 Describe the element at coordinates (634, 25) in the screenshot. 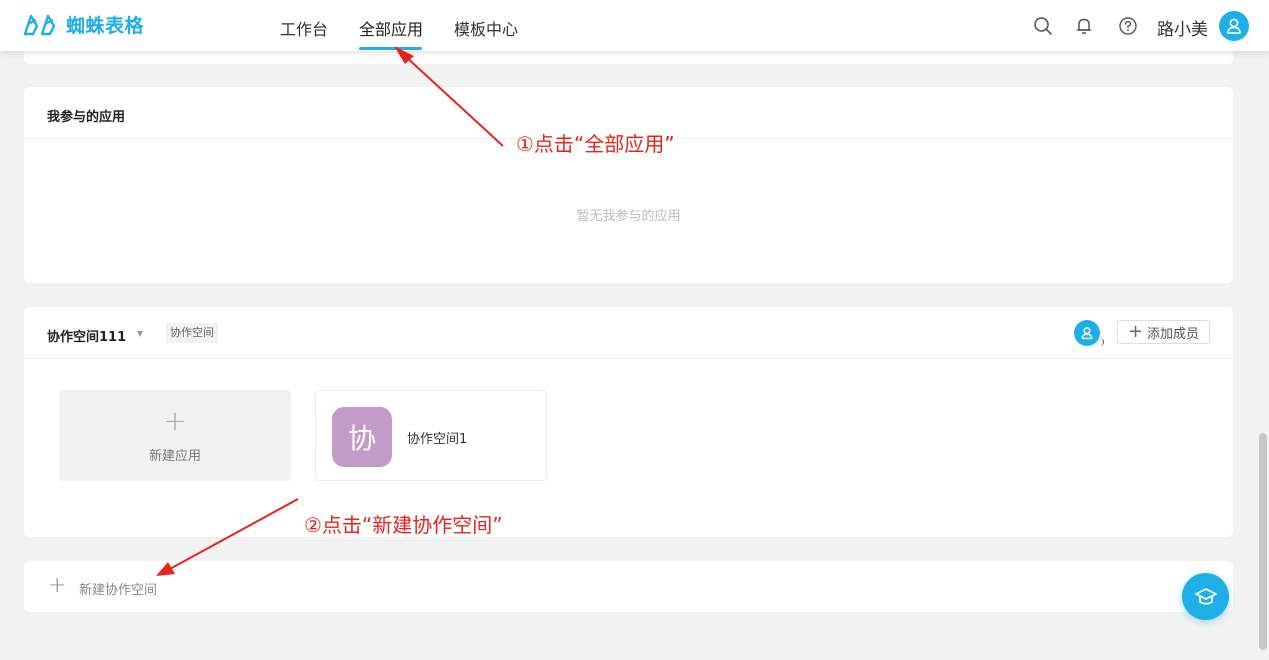

I see `top-header: 蜘蛛表格 工作台 全部应用 模板中心 路小美` at that location.